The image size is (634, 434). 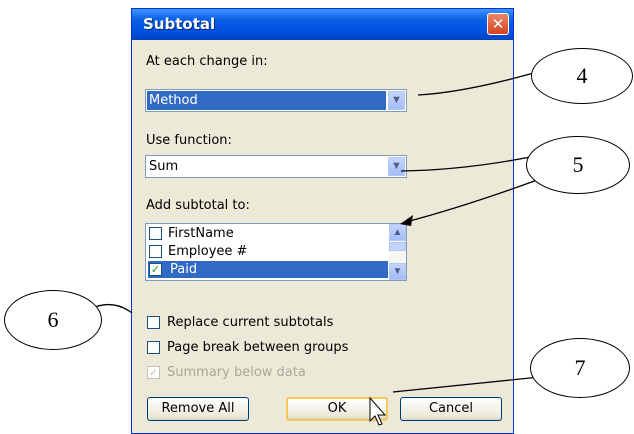 I want to click on callout-5: 5, so click(x=578, y=165).